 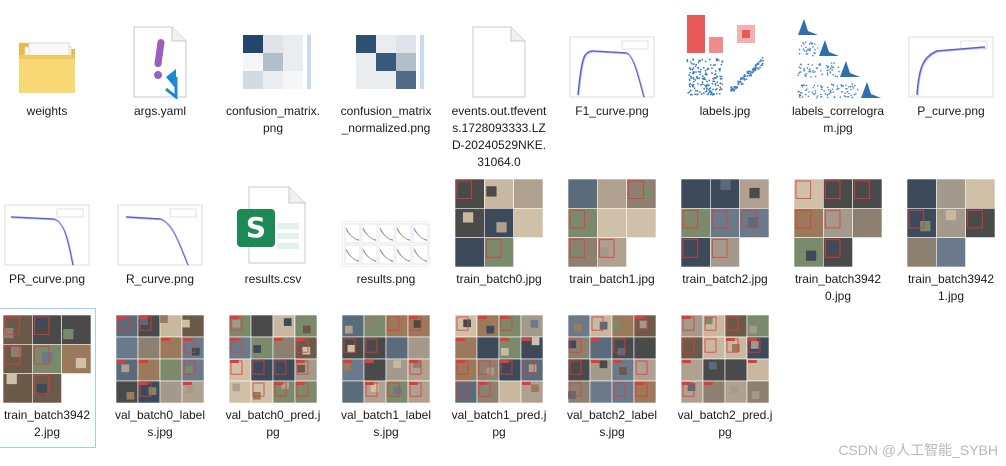 I want to click on file-item: val_batch0_pred.jpg, so click(x=272, y=378).